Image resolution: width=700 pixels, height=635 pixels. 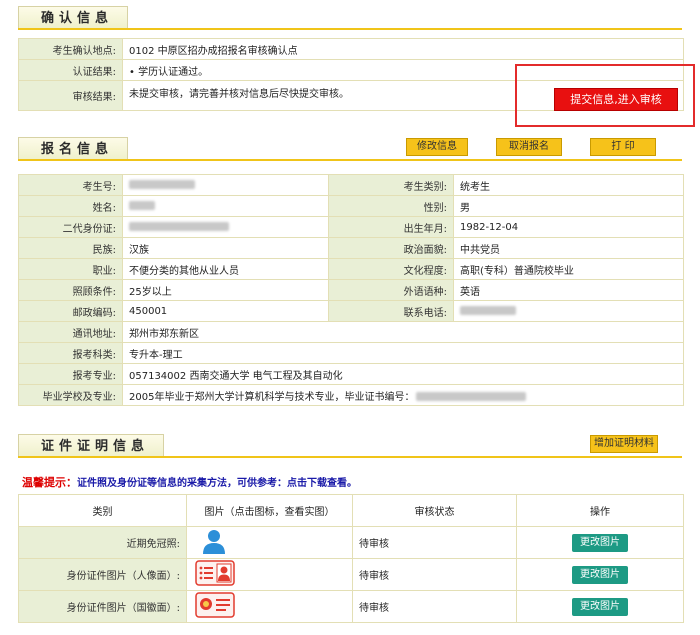 I want to click on subject-category-label: 报考科类:, so click(x=70, y=353).